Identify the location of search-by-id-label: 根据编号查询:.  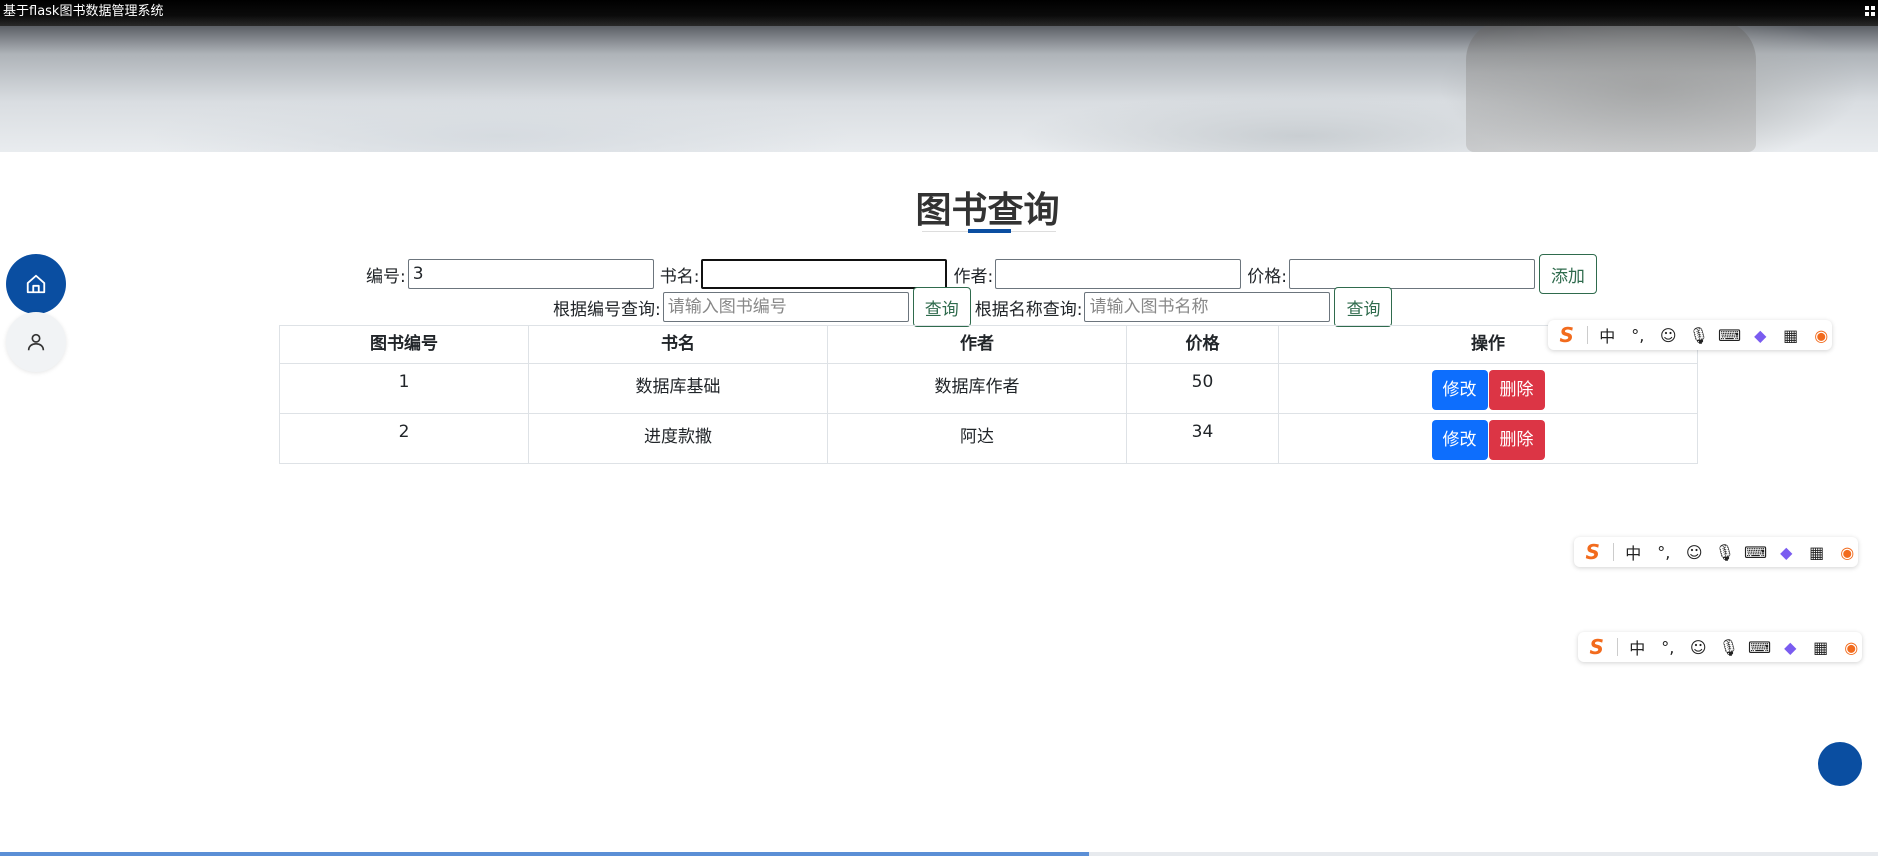
(607, 309).